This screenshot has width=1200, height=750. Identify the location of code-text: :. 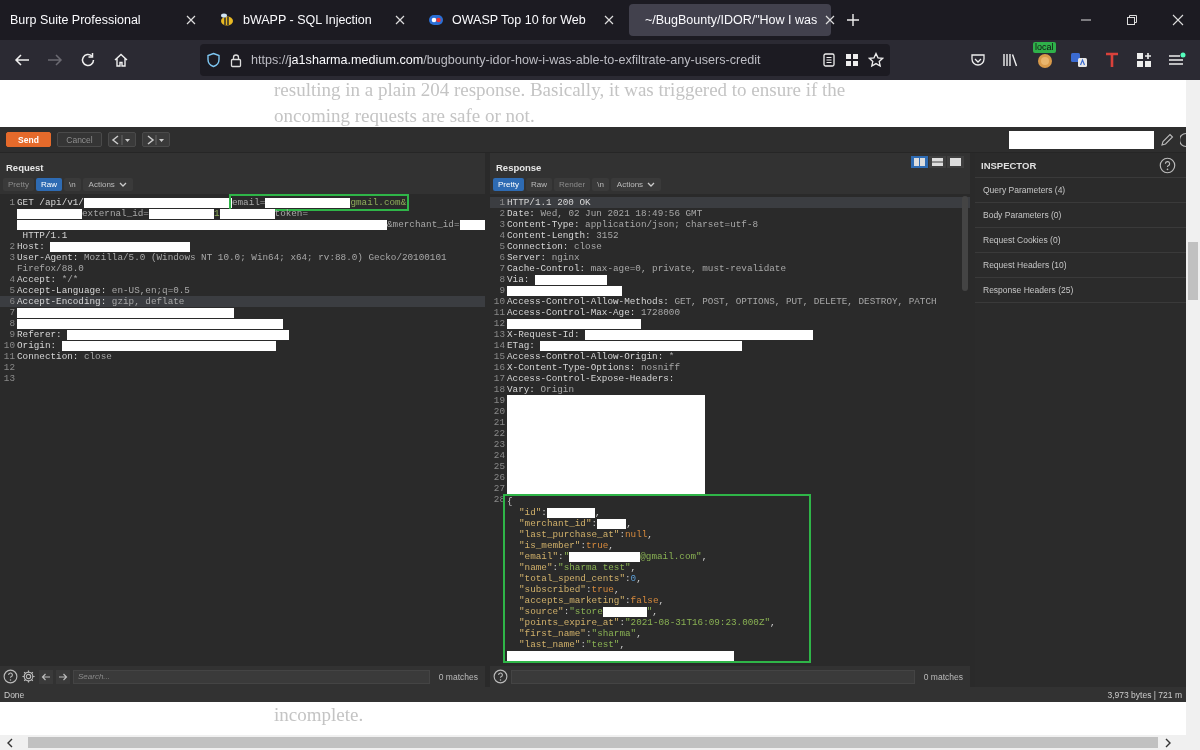
(566, 611).